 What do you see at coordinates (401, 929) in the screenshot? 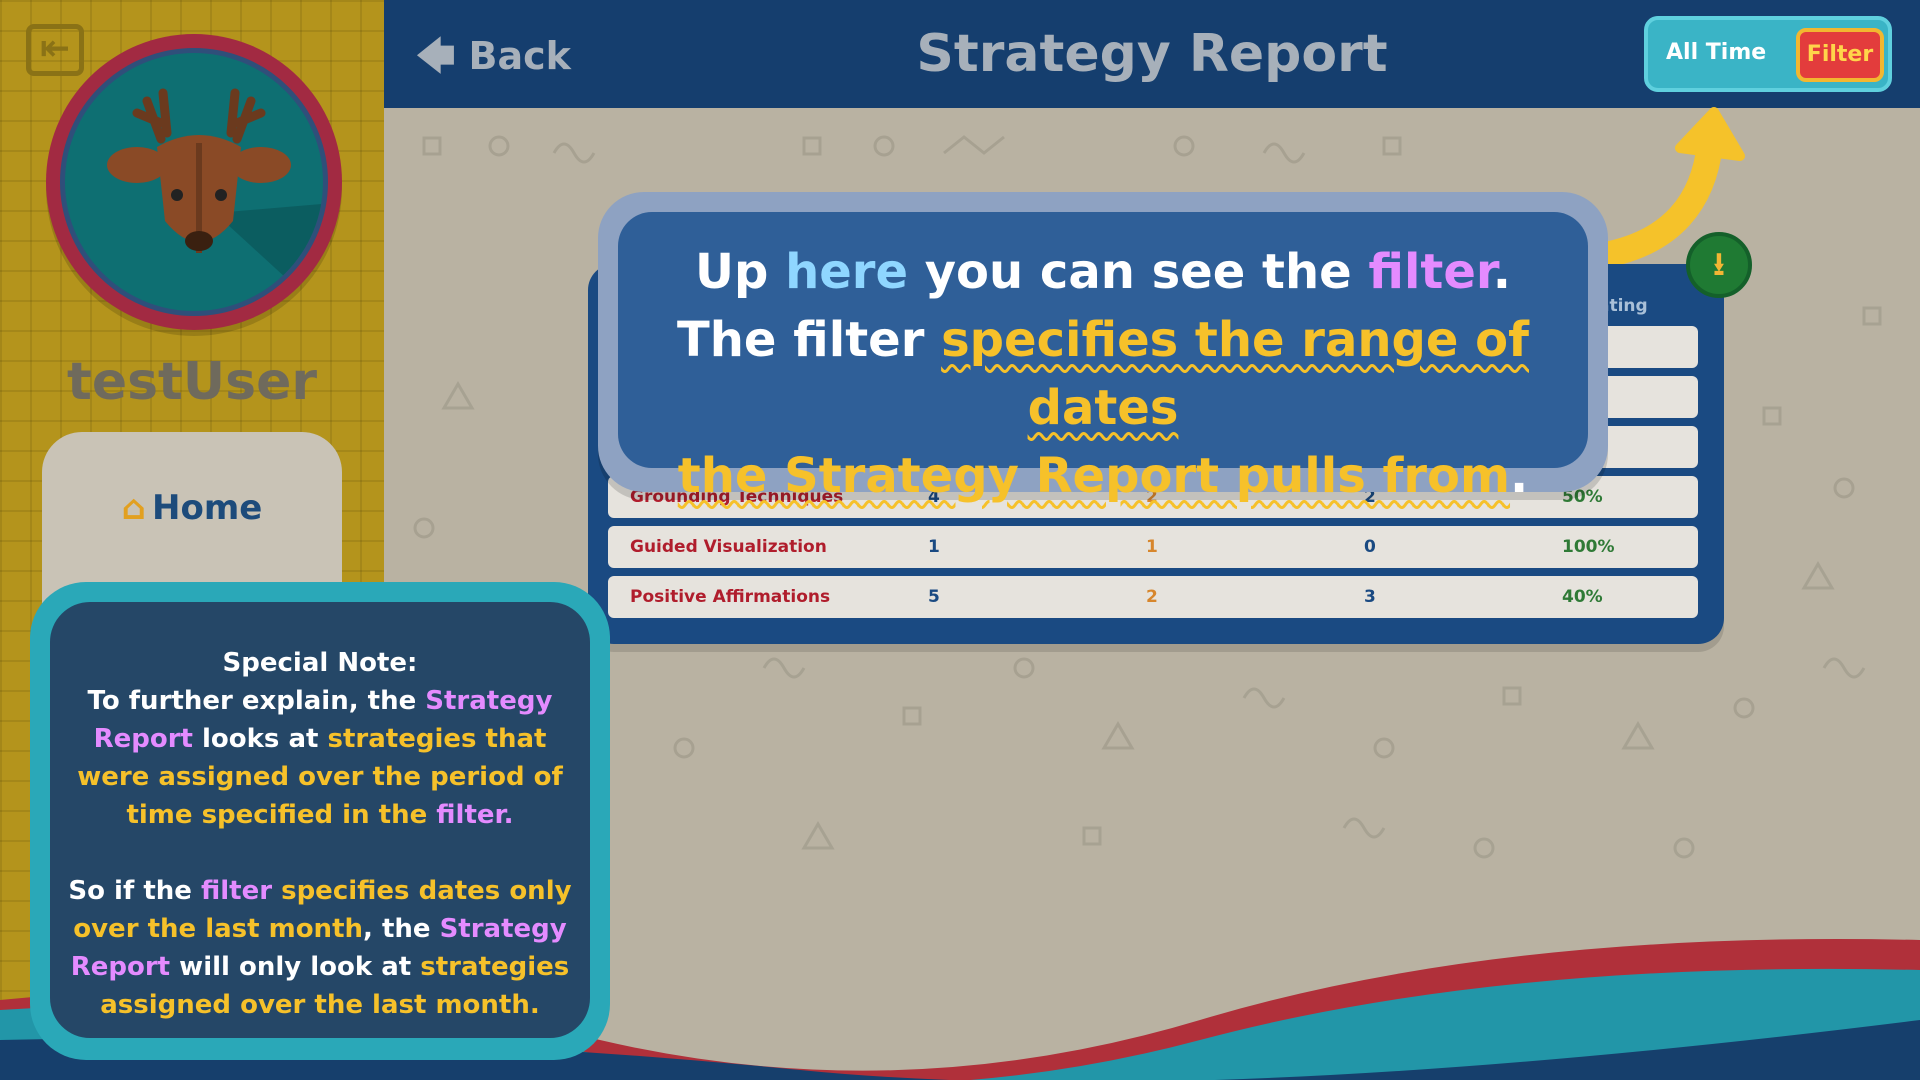
I see `note-text-part: , the` at bounding box center [401, 929].